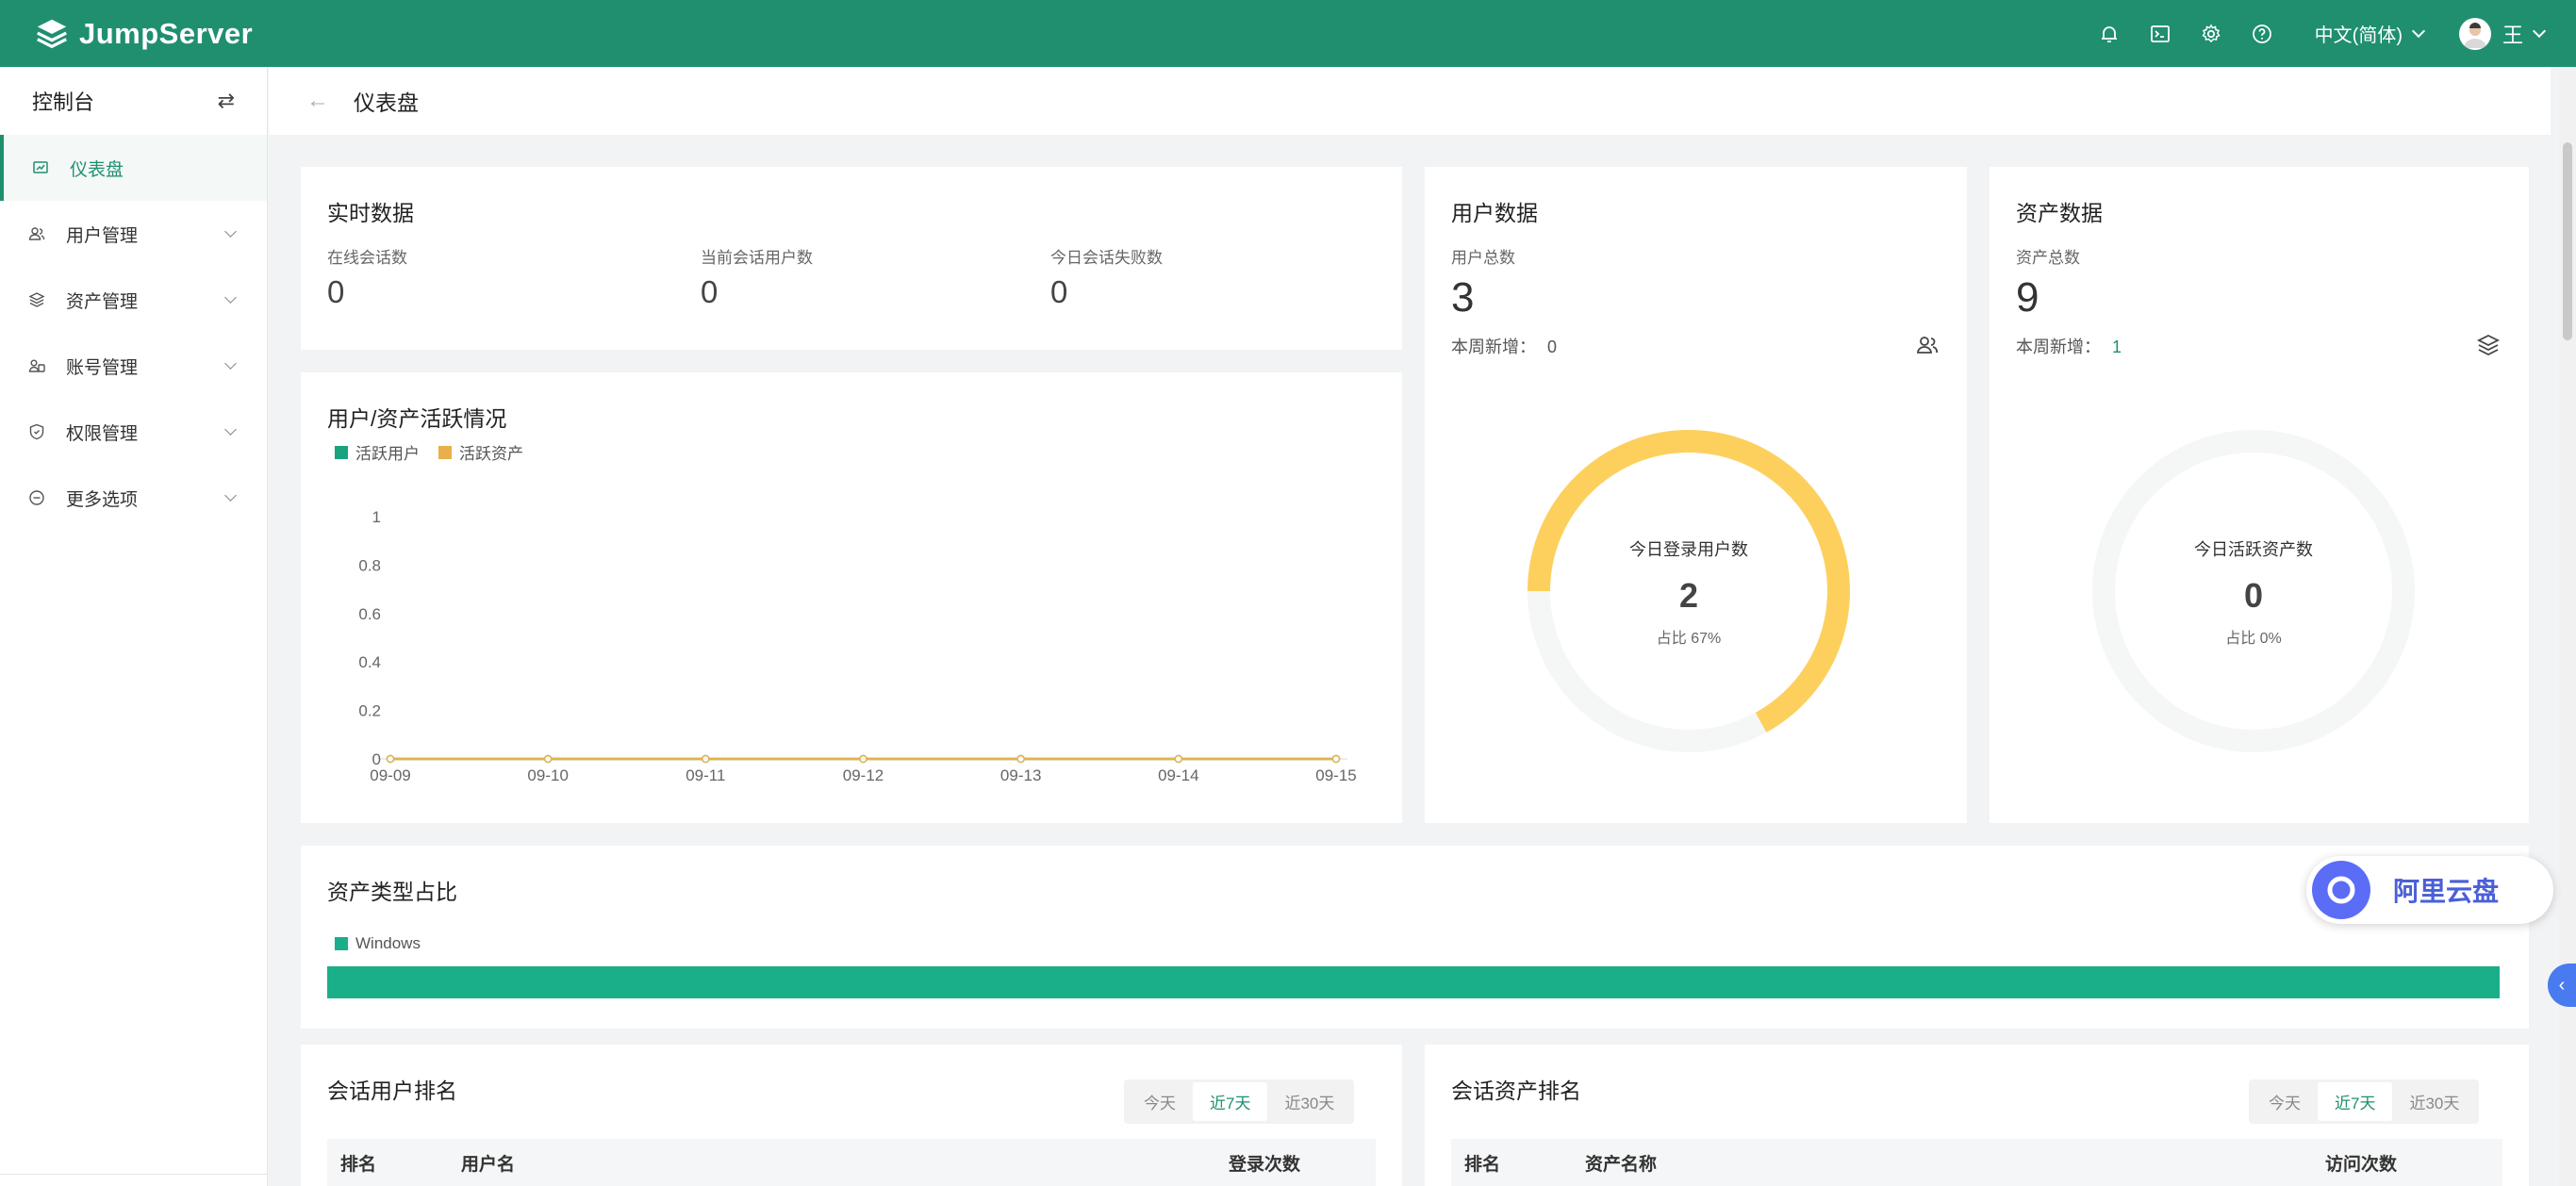 The image size is (2576, 1186). I want to click on asset-weekly-new: 本周新增： 1, so click(2069, 346).